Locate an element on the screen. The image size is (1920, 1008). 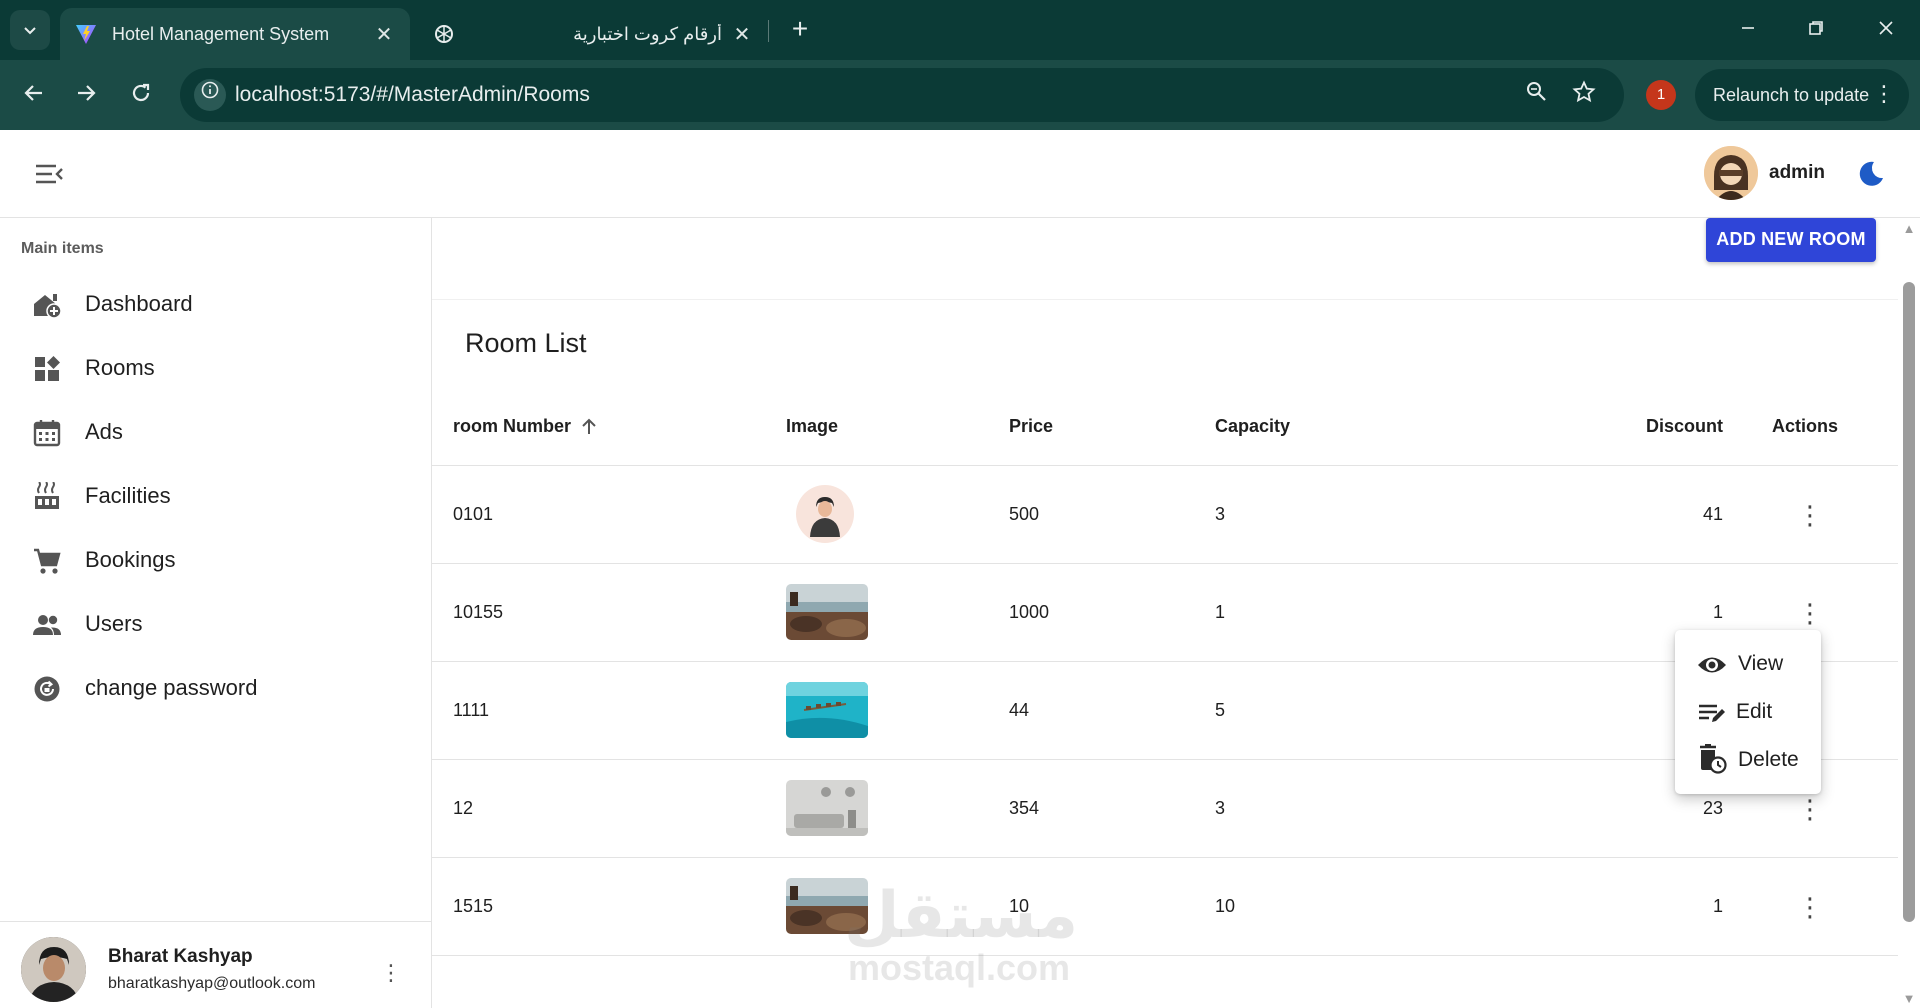
app-header: admin is located at coordinates (960, 174).